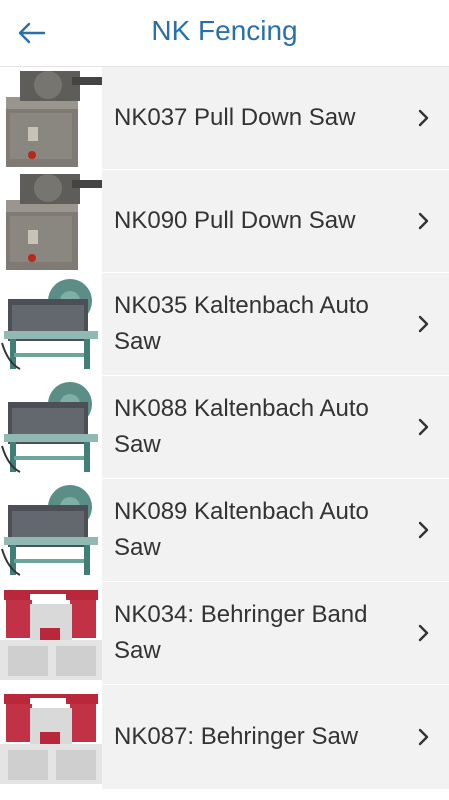 This screenshot has width=449, height=800. I want to click on list-item-label: NK087: Behringer Saw, so click(236, 736).